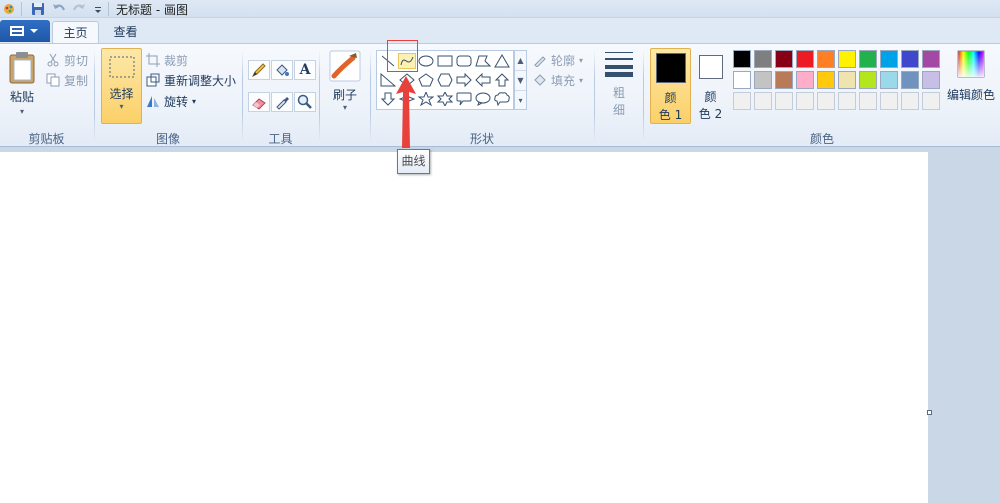  I want to click on select-button: 选择 ▾, so click(121, 86).